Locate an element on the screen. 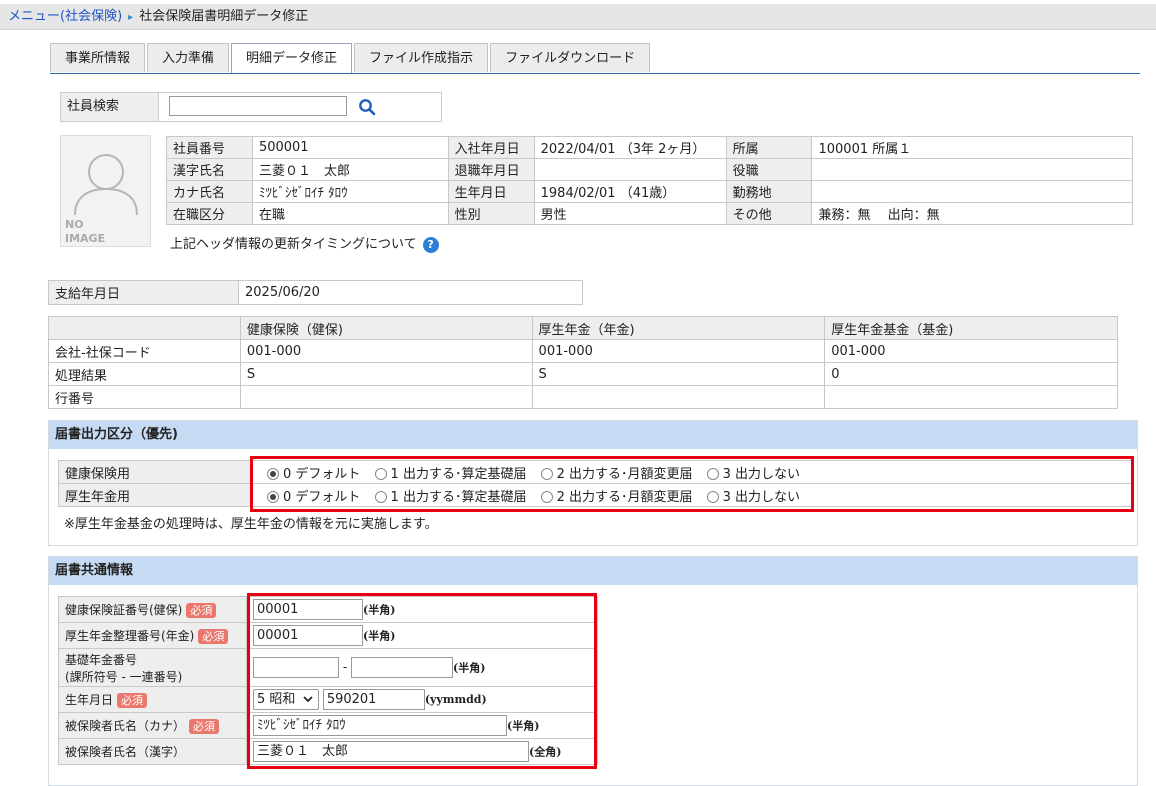  search-icon is located at coordinates (367, 107).